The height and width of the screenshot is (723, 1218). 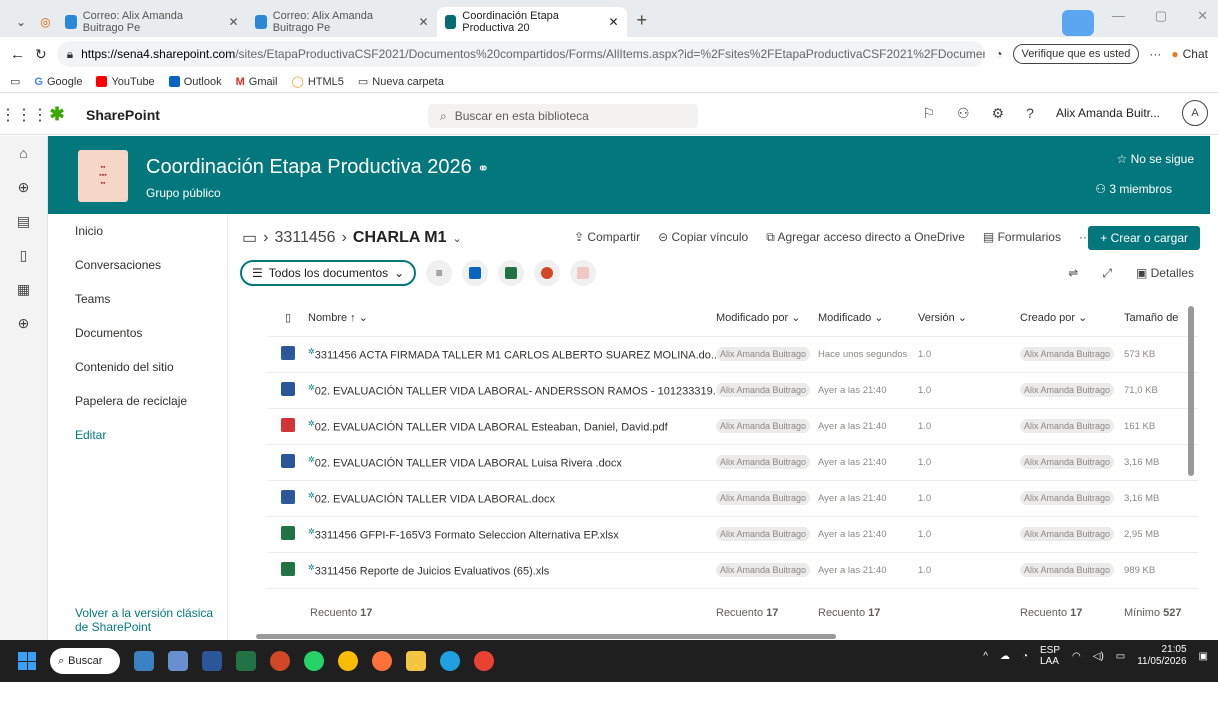 What do you see at coordinates (280, 661) in the screenshot?
I see `powerpoint-taskbar-icon` at bounding box center [280, 661].